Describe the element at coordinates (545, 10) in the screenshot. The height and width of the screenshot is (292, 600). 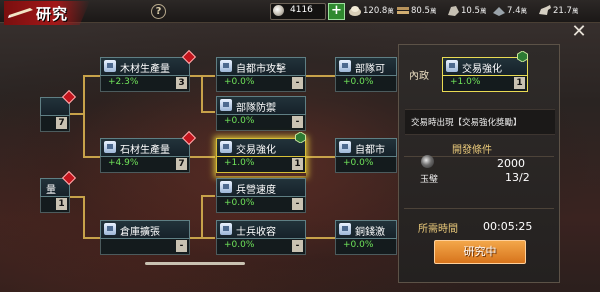
I see `horse-icon` at that location.